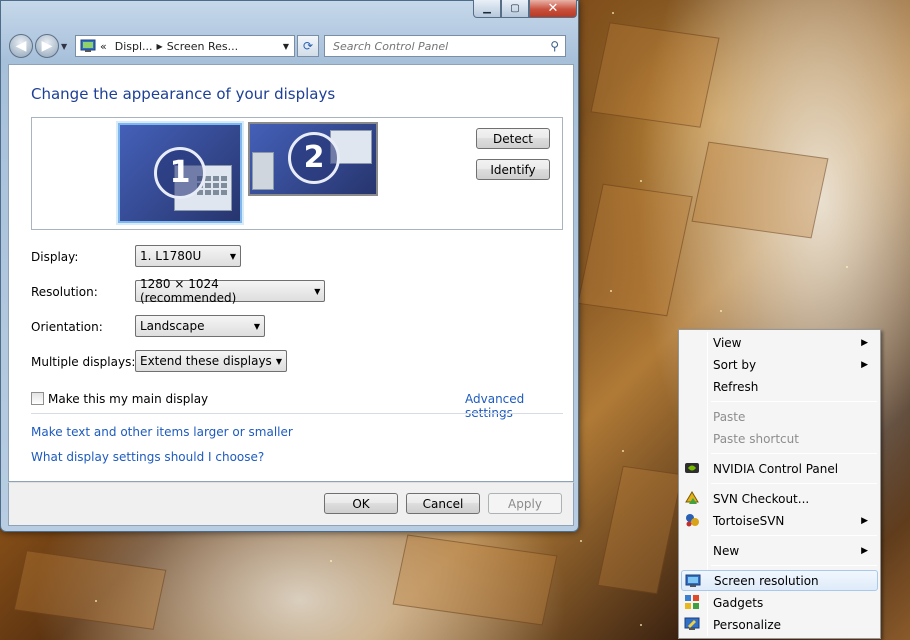  I want to click on resolution-select-value: 1280 × 1024 (recommended), so click(188, 291).